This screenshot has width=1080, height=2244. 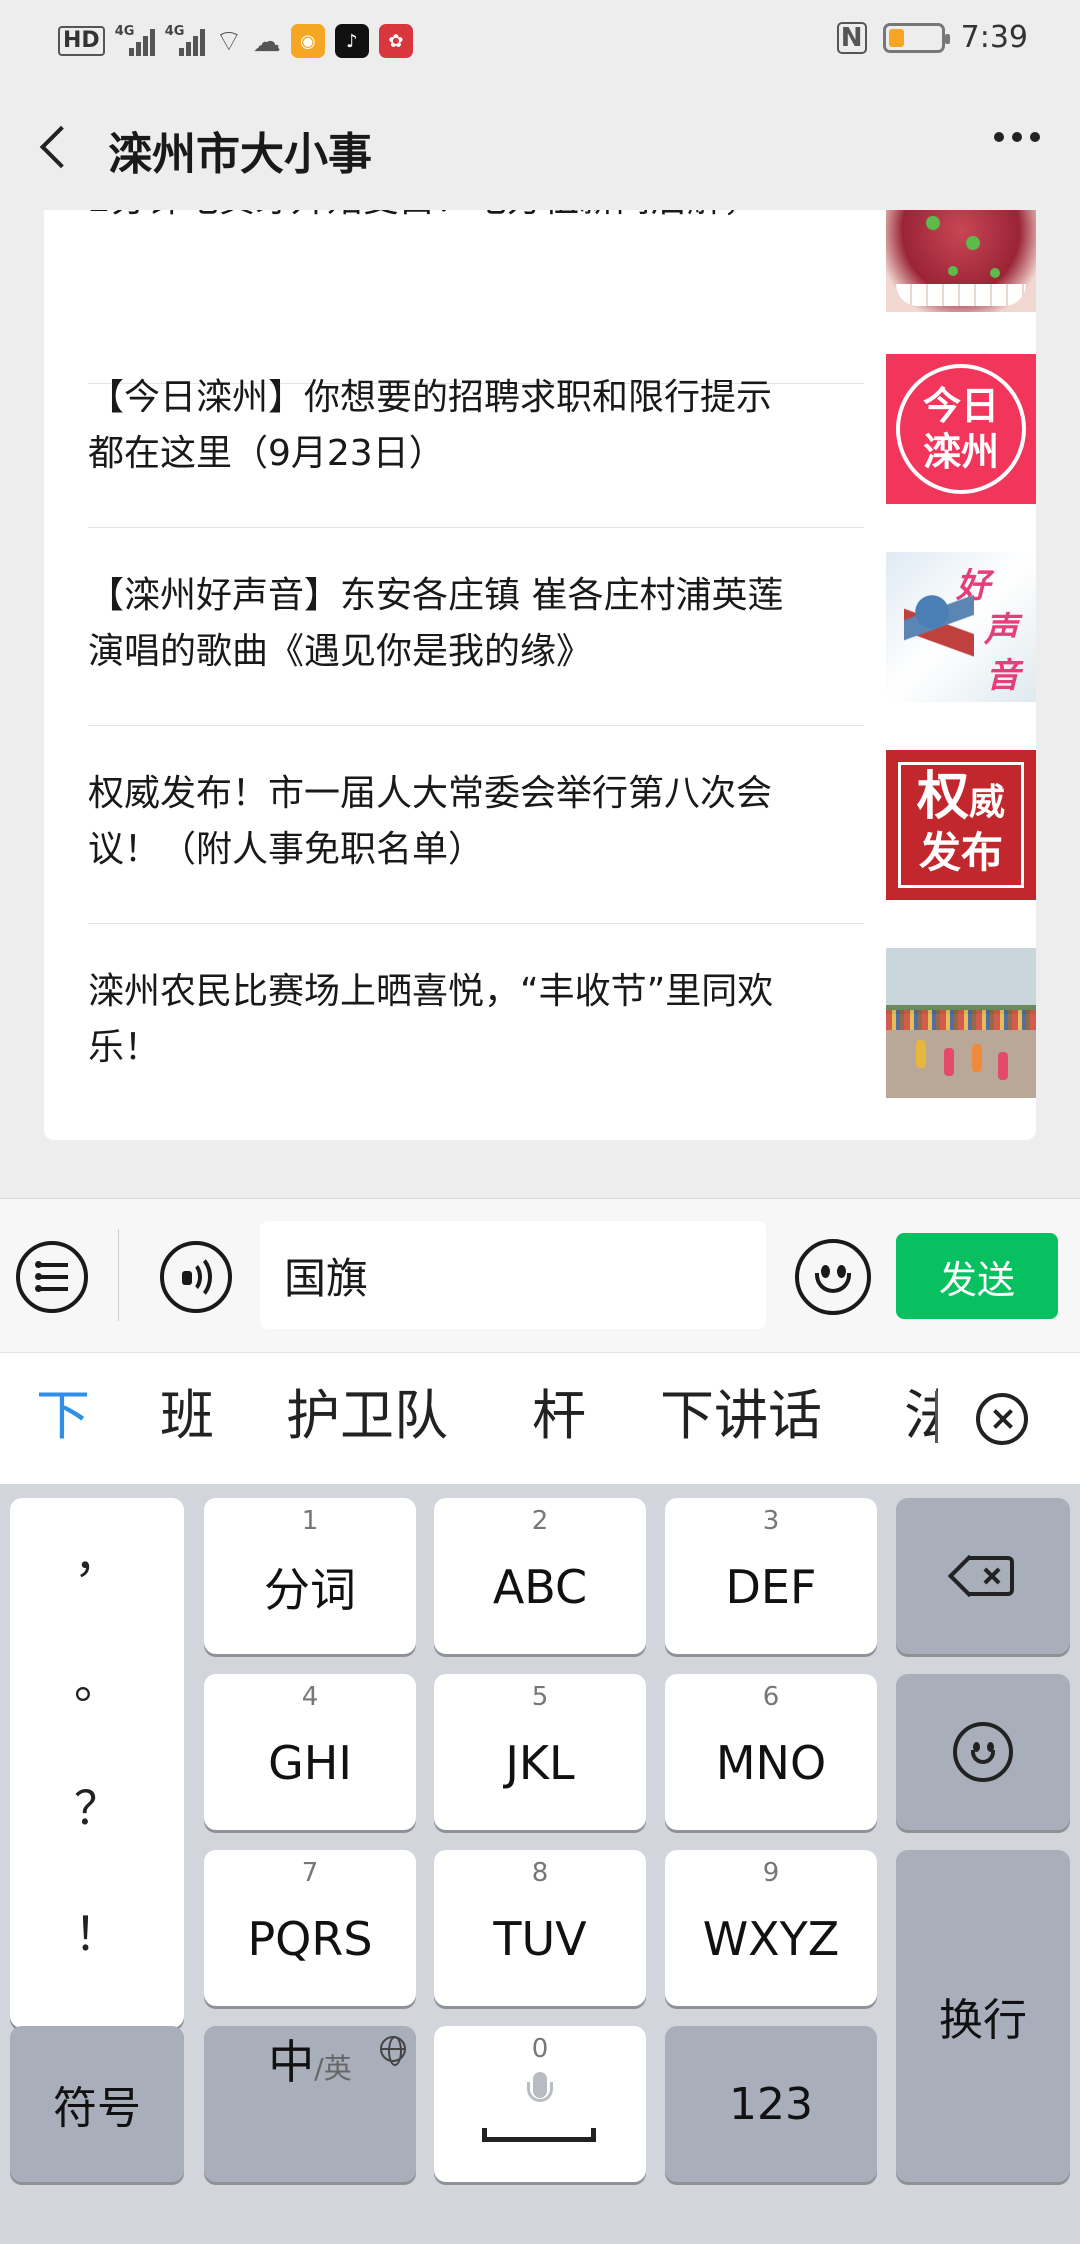 I want to click on ime-candidate-bar: 下 班 护卫队 杆 下讲话 法, so click(x=540, y=1418).